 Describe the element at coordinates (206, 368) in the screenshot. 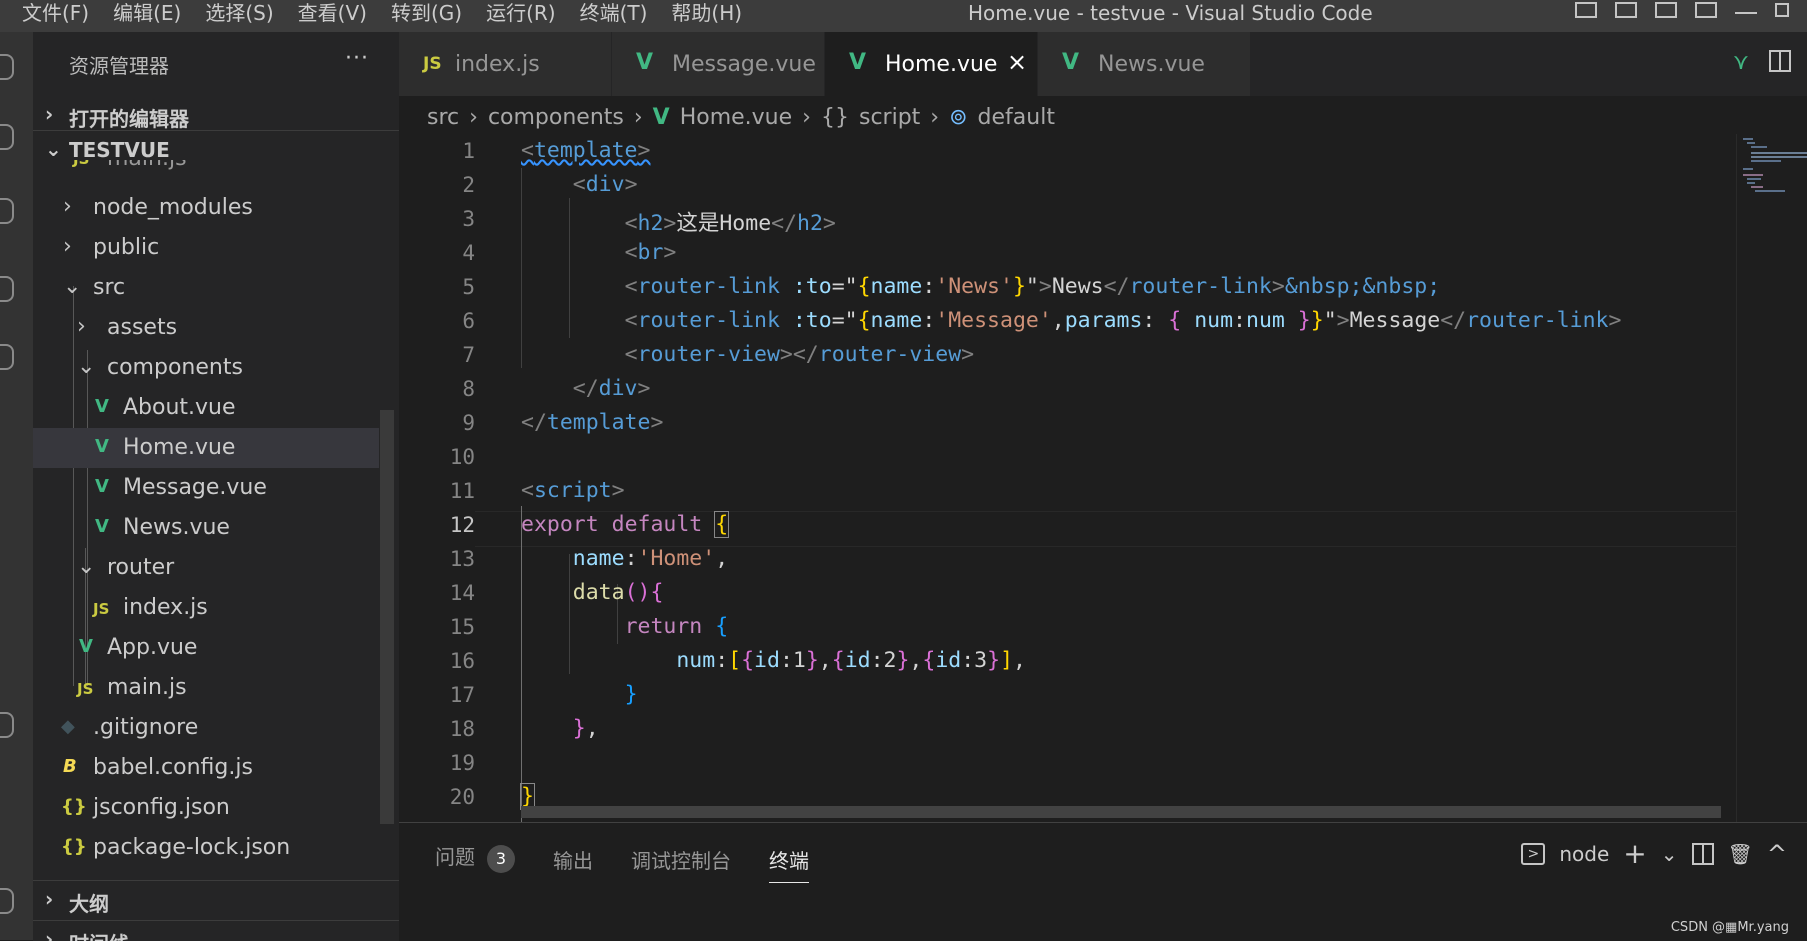

I see `tree-item-components: ⌄ components` at that location.